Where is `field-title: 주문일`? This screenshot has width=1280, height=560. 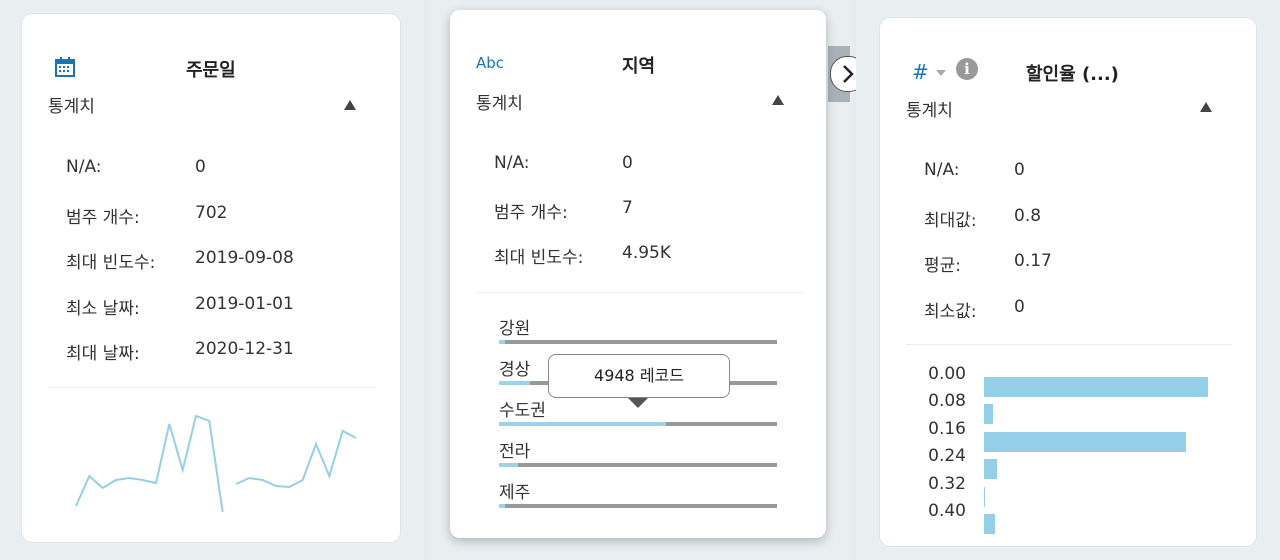
field-title: 주문일 is located at coordinates (211, 70).